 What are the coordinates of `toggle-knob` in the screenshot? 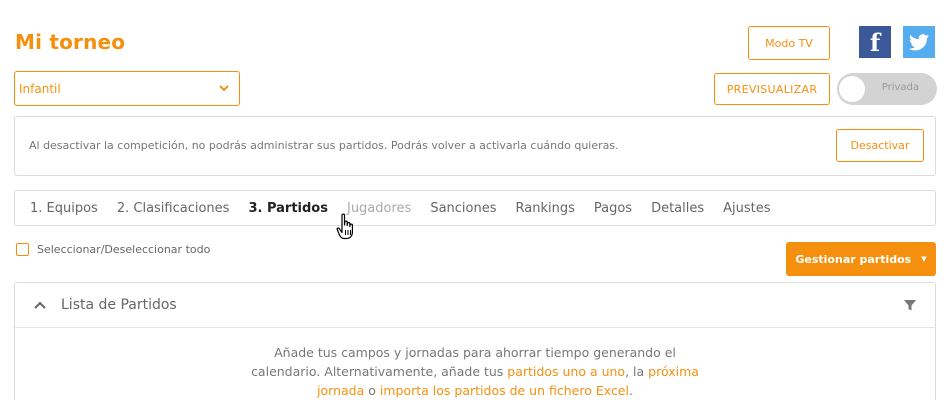 It's located at (852, 89).